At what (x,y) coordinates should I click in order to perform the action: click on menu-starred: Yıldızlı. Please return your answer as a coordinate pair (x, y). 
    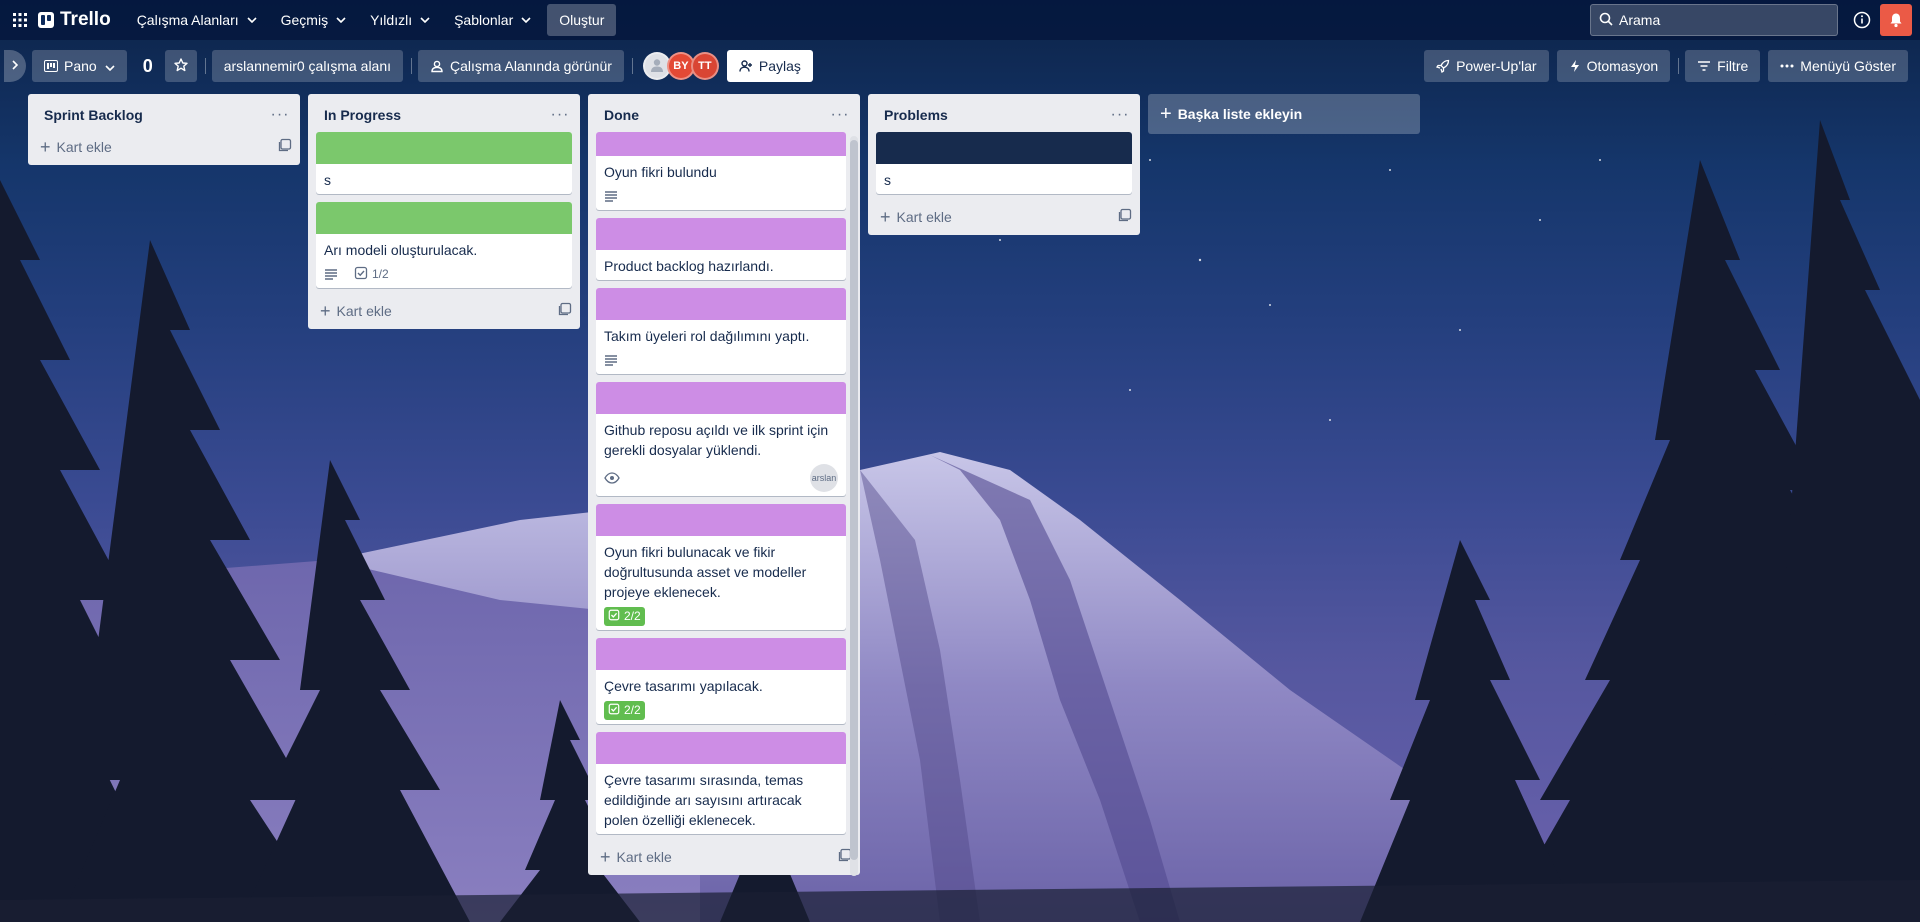
    Looking at the image, I should click on (400, 20).